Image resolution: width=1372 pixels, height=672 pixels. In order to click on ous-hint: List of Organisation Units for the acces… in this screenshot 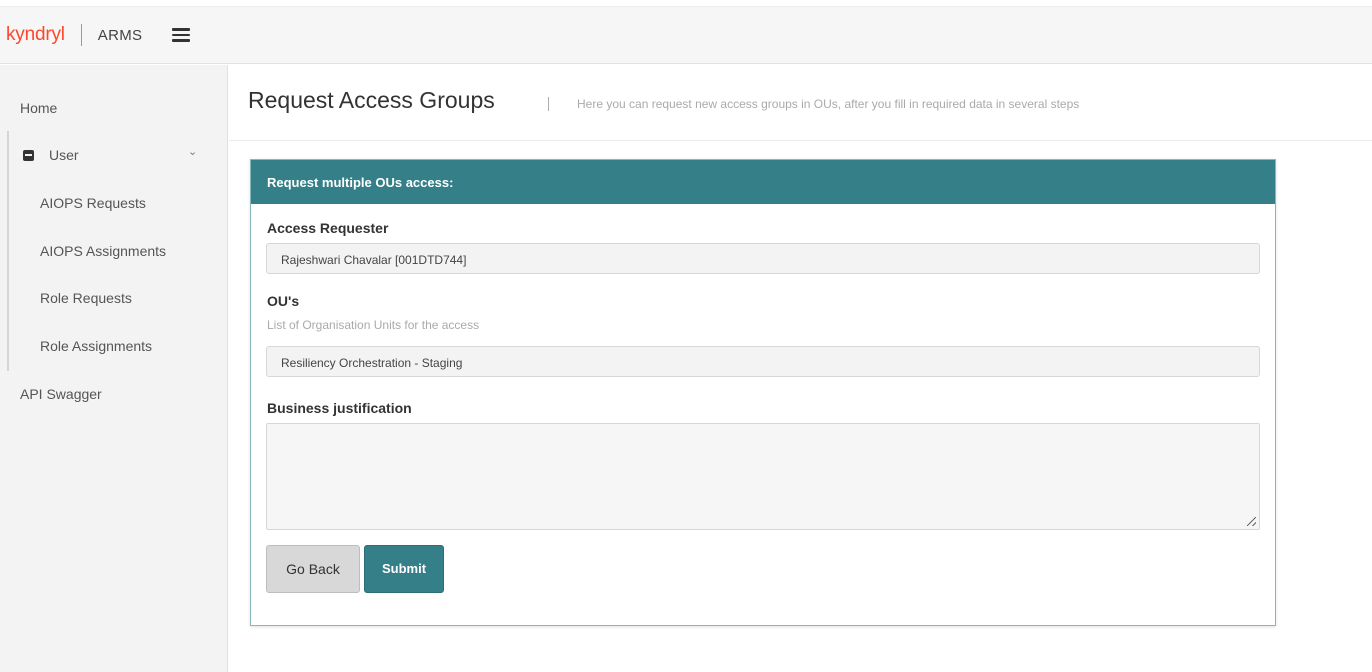, I will do `click(373, 325)`.